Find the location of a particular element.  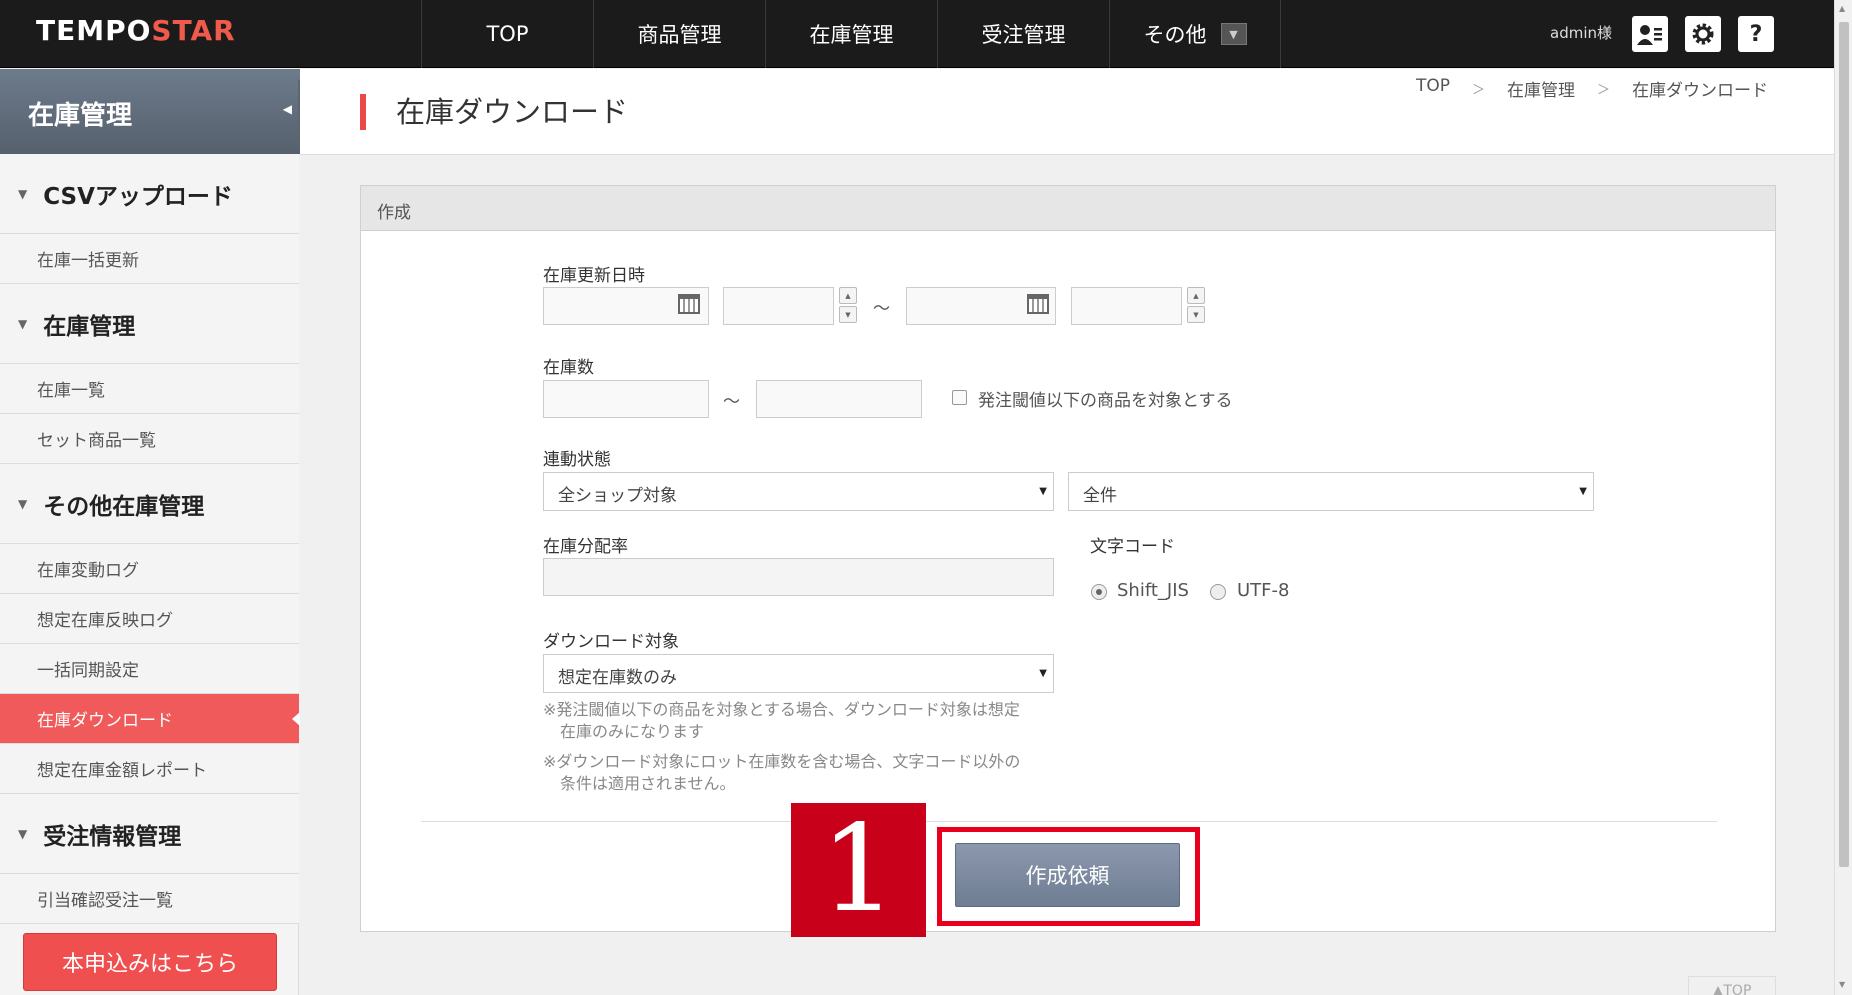

breadcrumb-top: TOP is located at coordinates (1433, 88).